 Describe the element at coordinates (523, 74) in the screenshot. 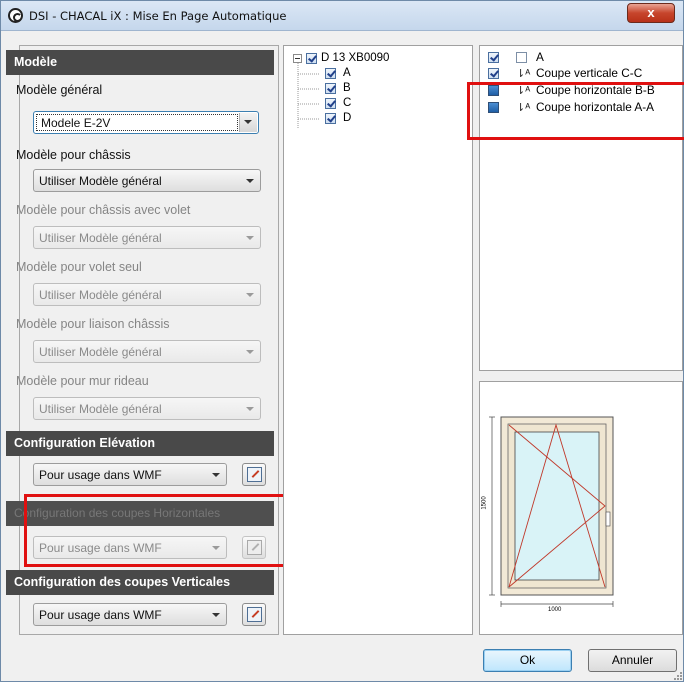

I see `section-cut-icon: ⇂ᴬ` at that location.